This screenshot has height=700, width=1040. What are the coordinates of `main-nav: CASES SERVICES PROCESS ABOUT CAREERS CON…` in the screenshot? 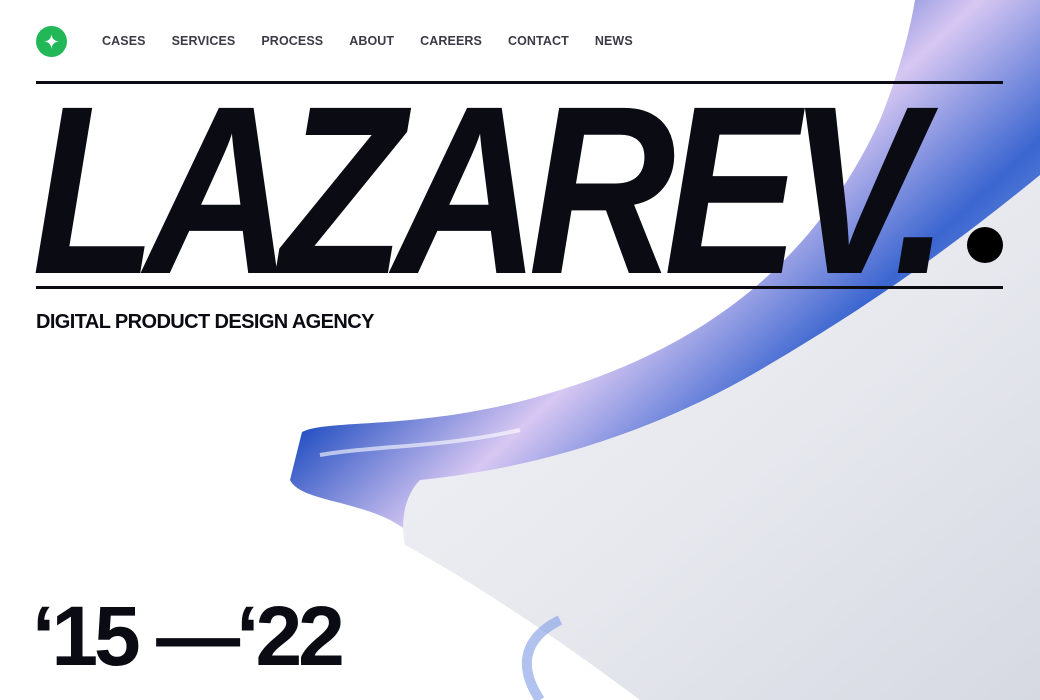 It's located at (380, 41).